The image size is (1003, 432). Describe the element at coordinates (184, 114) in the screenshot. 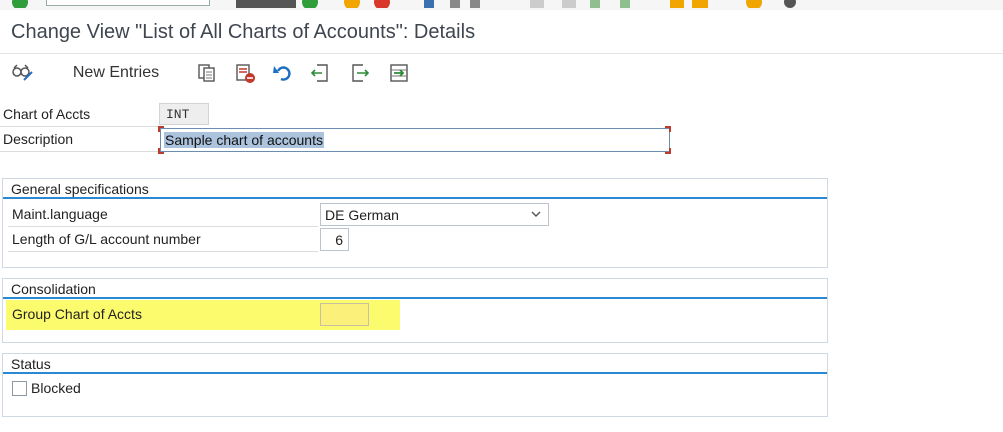

I see `chart-of-accts-field: INT` at that location.